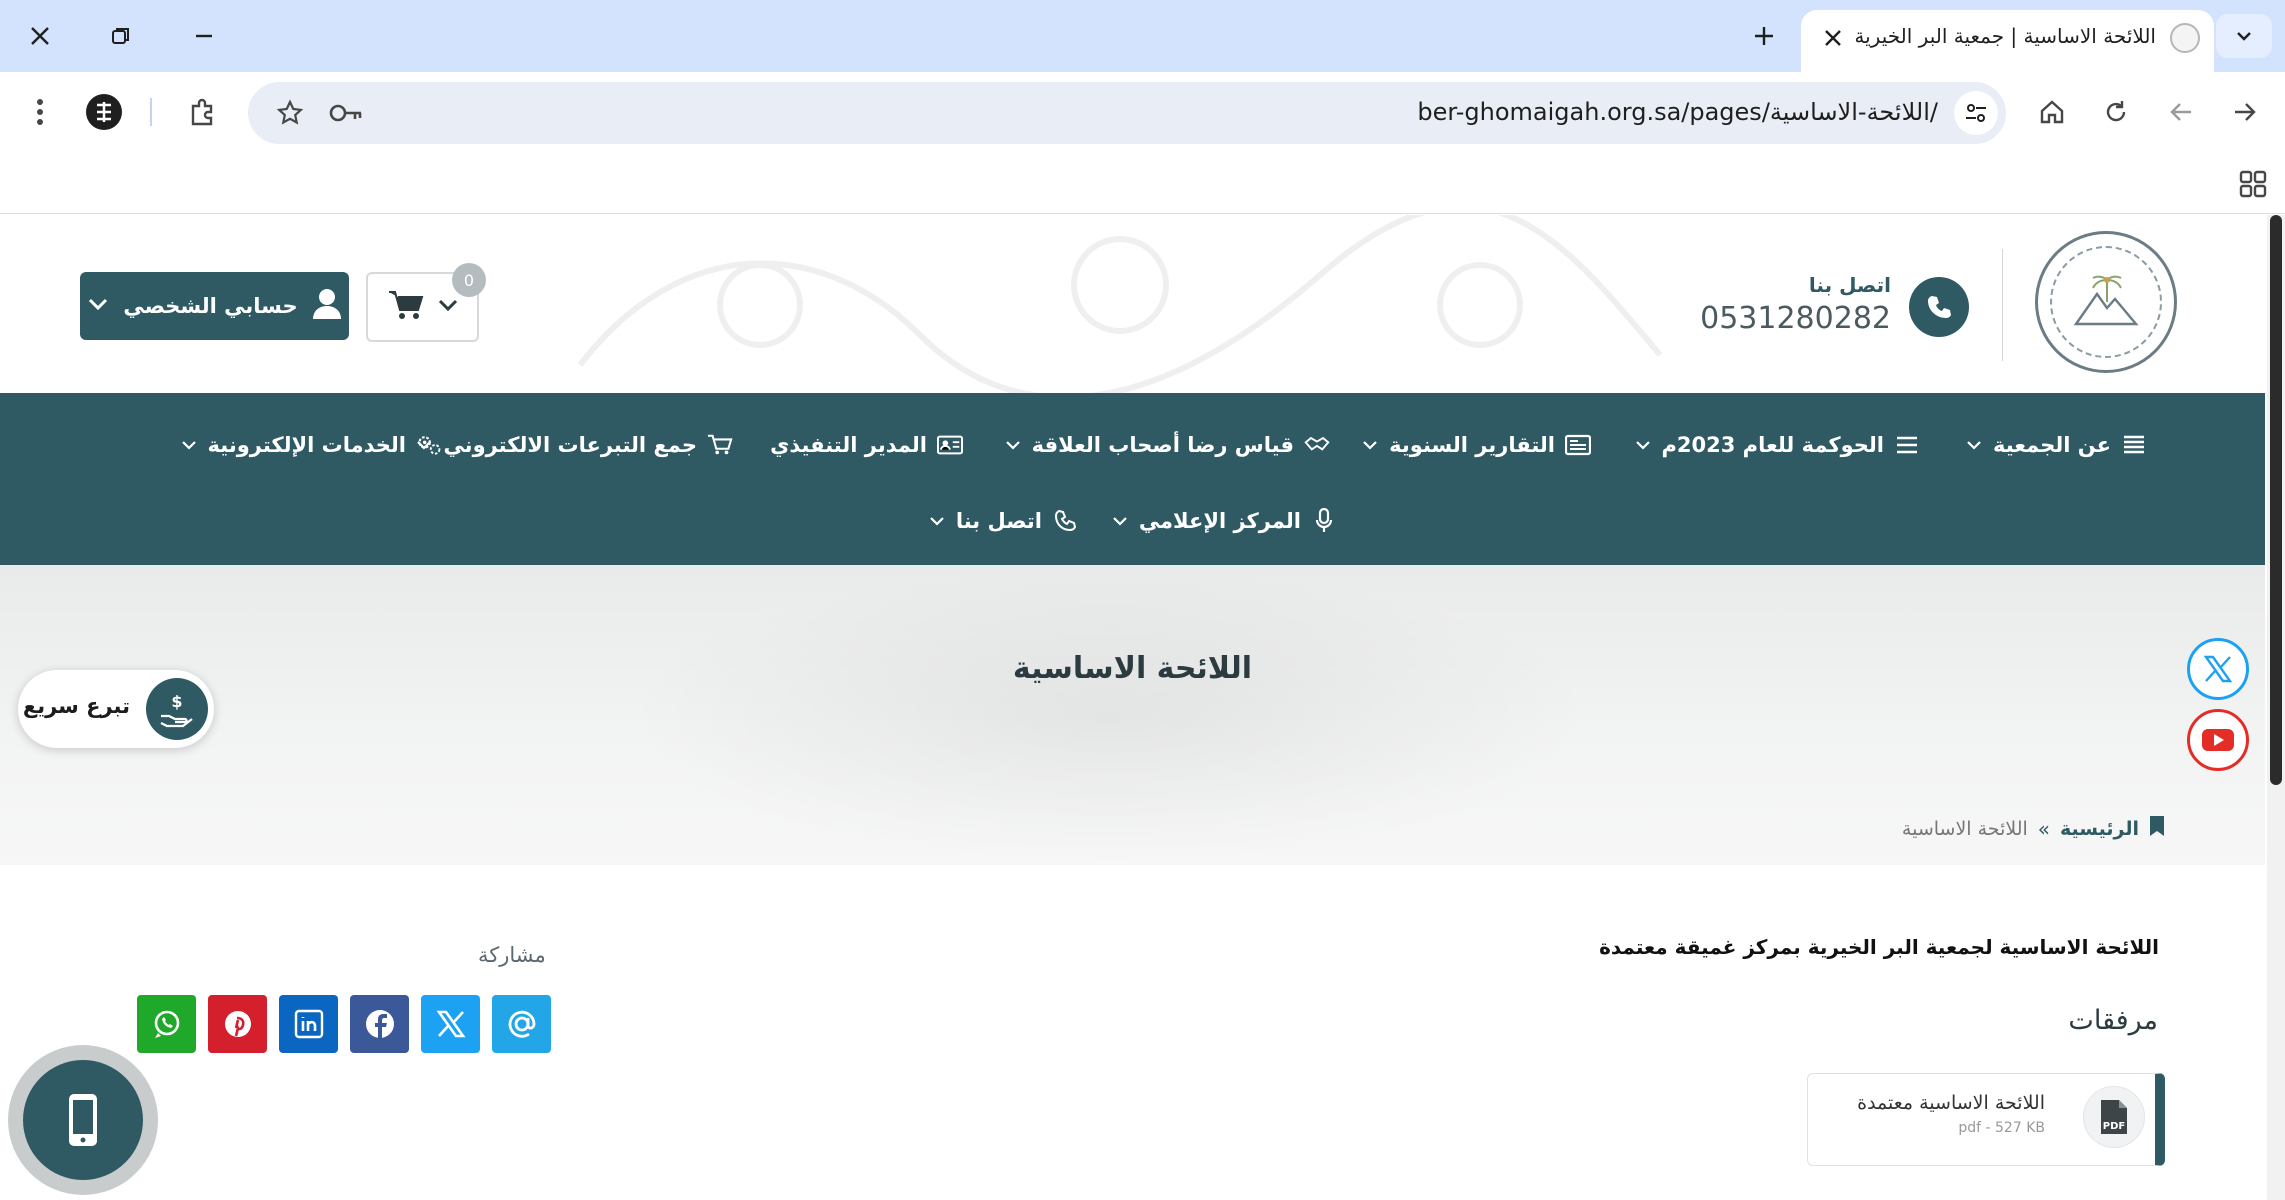  Describe the element at coordinates (290, 113) in the screenshot. I see `bookmark-star-icon` at that location.